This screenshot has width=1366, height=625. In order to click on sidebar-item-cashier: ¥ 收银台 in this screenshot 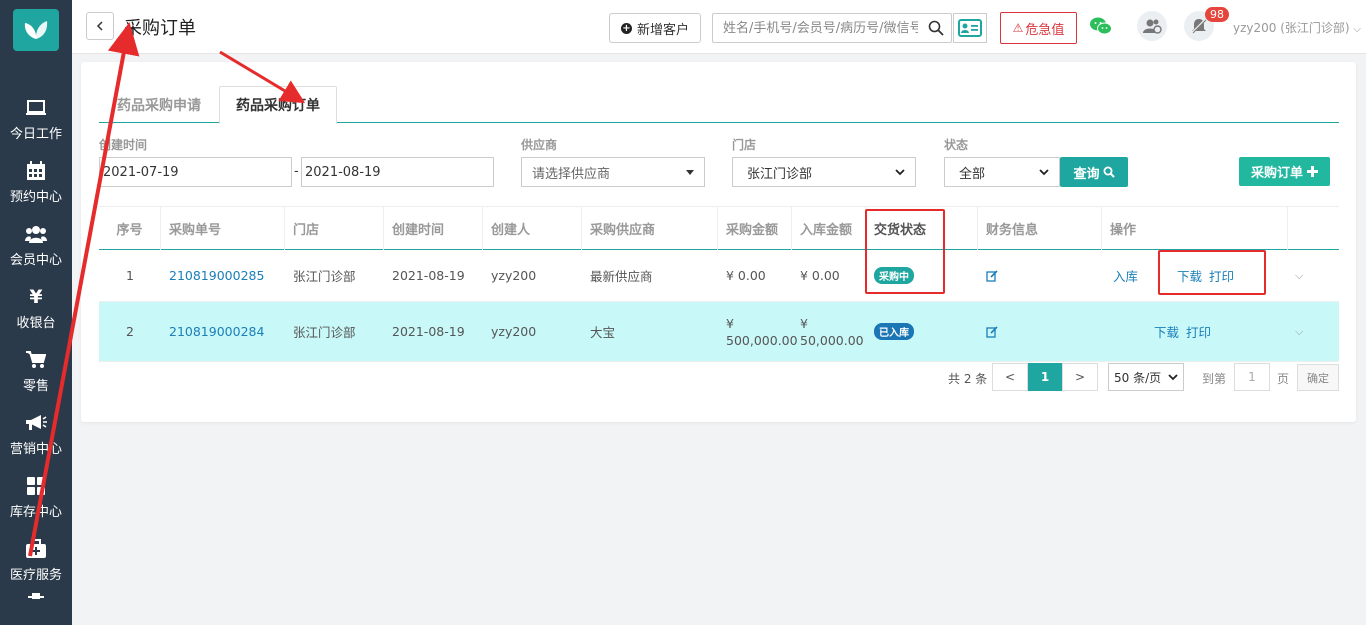, I will do `click(36, 308)`.